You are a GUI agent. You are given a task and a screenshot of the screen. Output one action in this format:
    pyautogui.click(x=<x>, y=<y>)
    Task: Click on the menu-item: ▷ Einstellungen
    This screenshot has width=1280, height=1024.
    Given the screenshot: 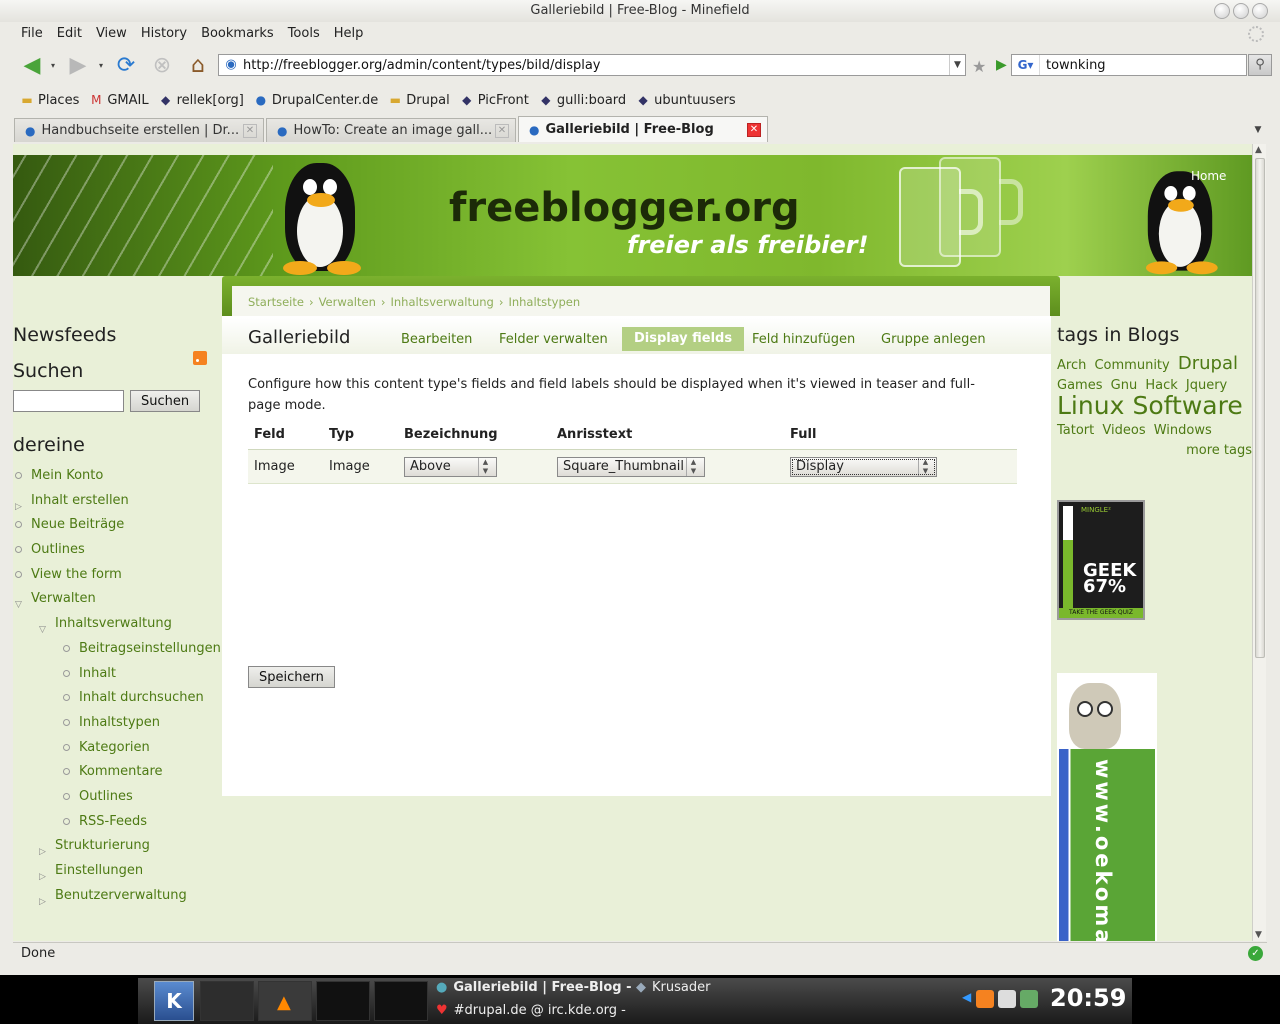 What is the action you would take?
    pyautogui.click(x=115, y=871)
    